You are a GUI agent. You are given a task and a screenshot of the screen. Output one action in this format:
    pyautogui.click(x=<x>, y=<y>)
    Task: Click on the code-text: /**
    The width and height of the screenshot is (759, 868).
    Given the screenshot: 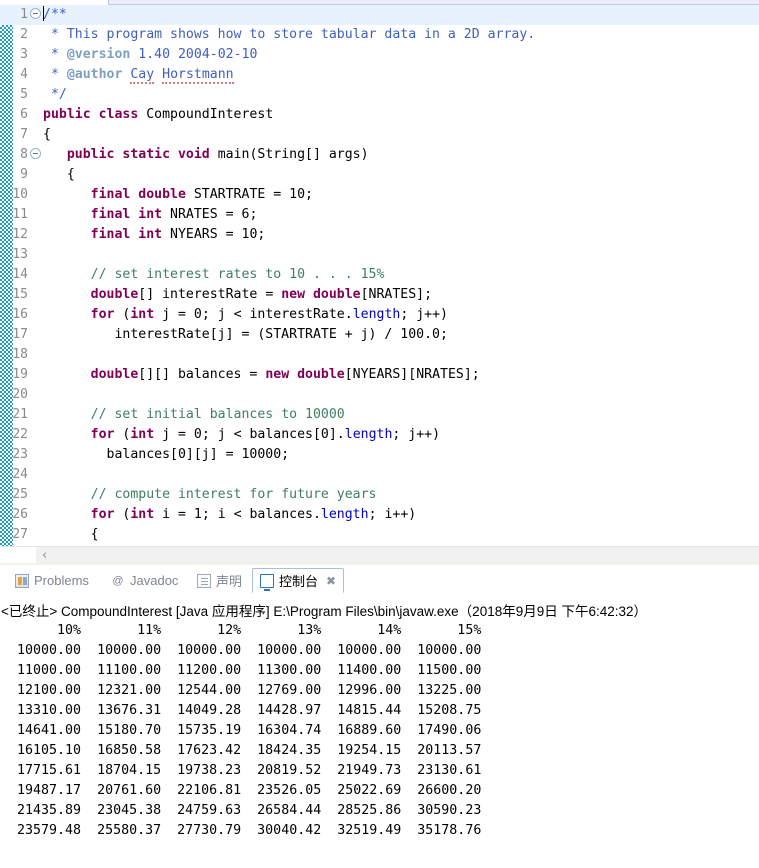 What is the action you would take?
    pyautogui.click(x=55, y=15)
    